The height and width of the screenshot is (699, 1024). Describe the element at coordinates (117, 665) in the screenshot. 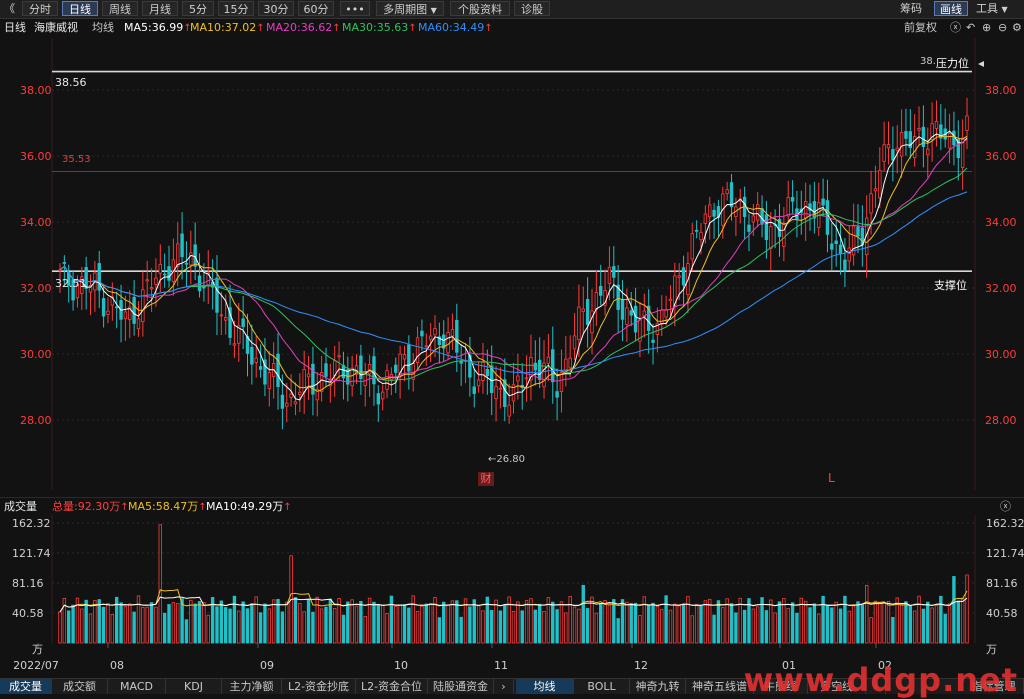

I see `date-label: 08` at that location.